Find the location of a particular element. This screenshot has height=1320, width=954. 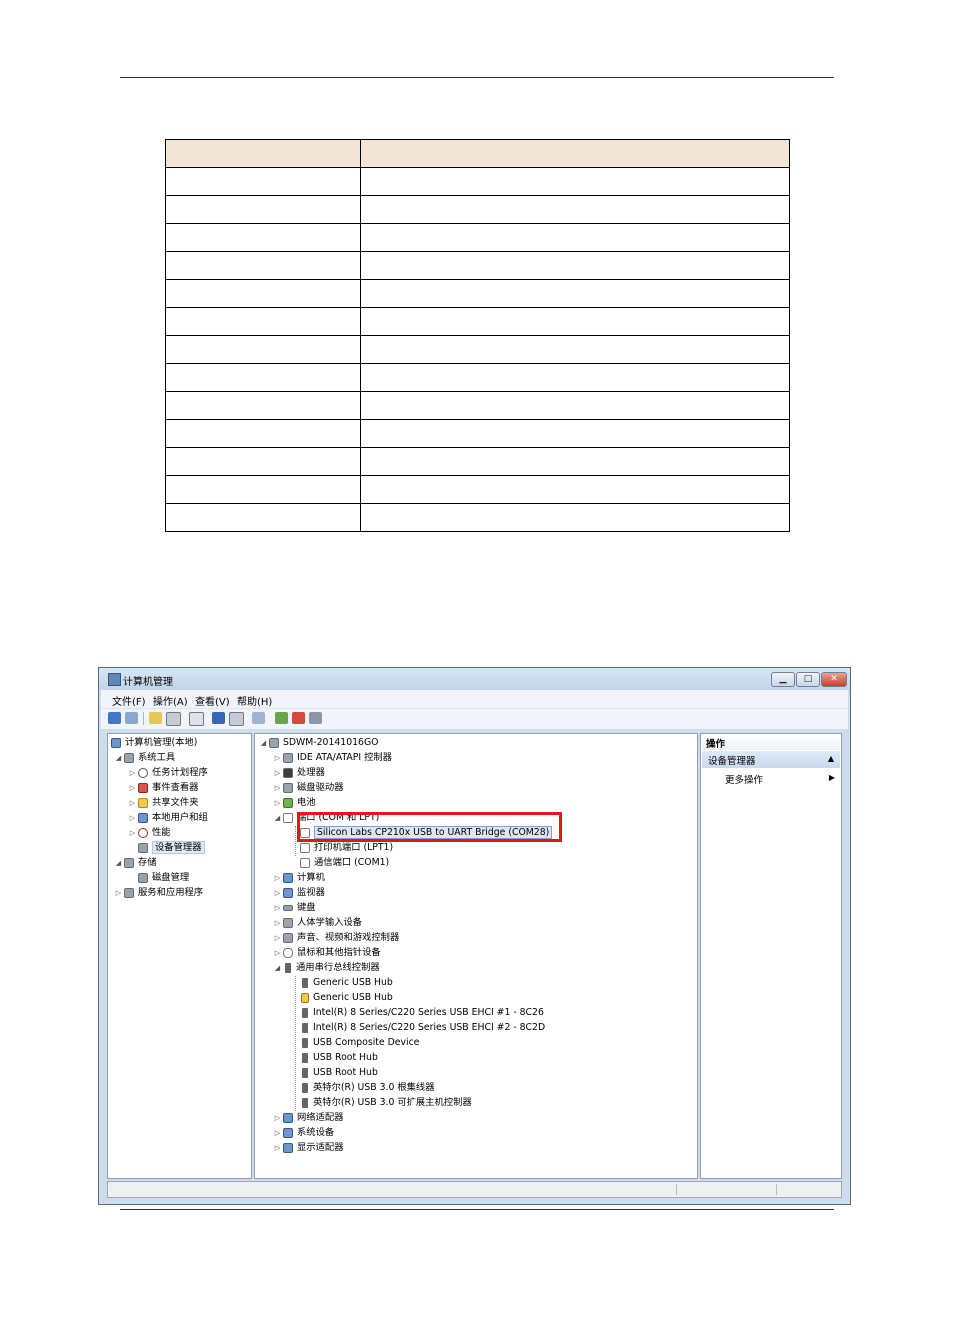

more-actions-item: 更多操作 is located at coordinates (744, 779).